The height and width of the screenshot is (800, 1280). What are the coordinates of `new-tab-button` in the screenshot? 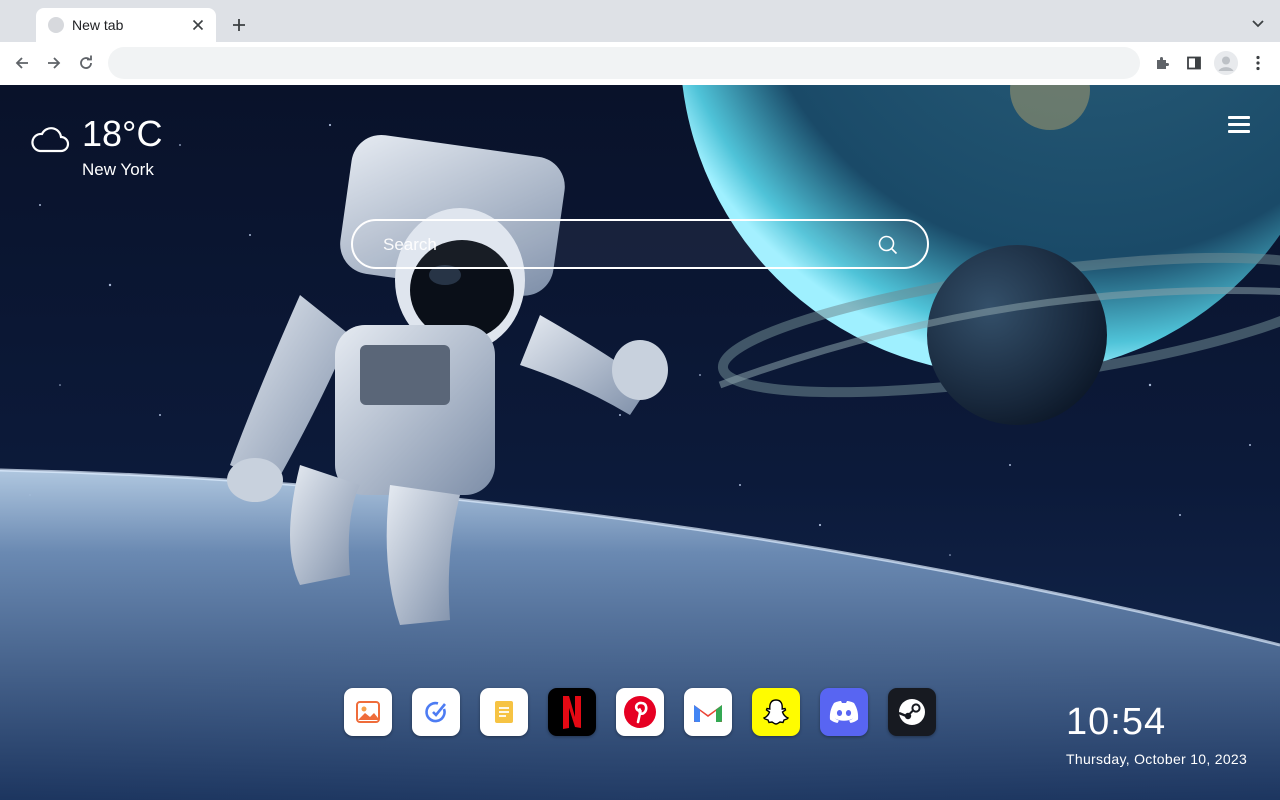 It's located at (239, 25).